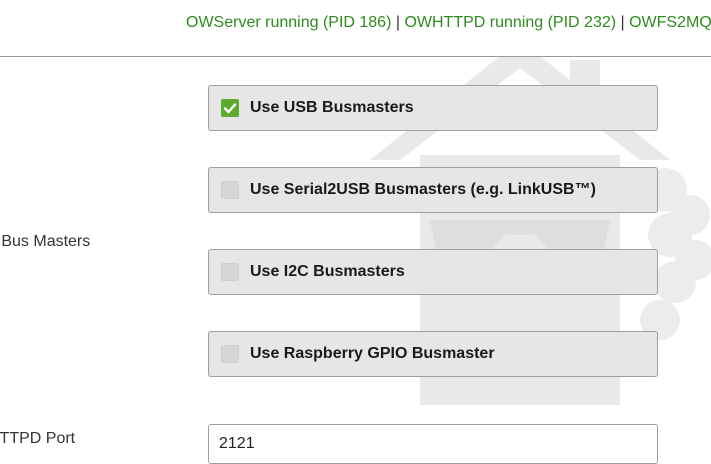  I want to click on httpd-port-label: HTTPD Port, so click(38, 438).